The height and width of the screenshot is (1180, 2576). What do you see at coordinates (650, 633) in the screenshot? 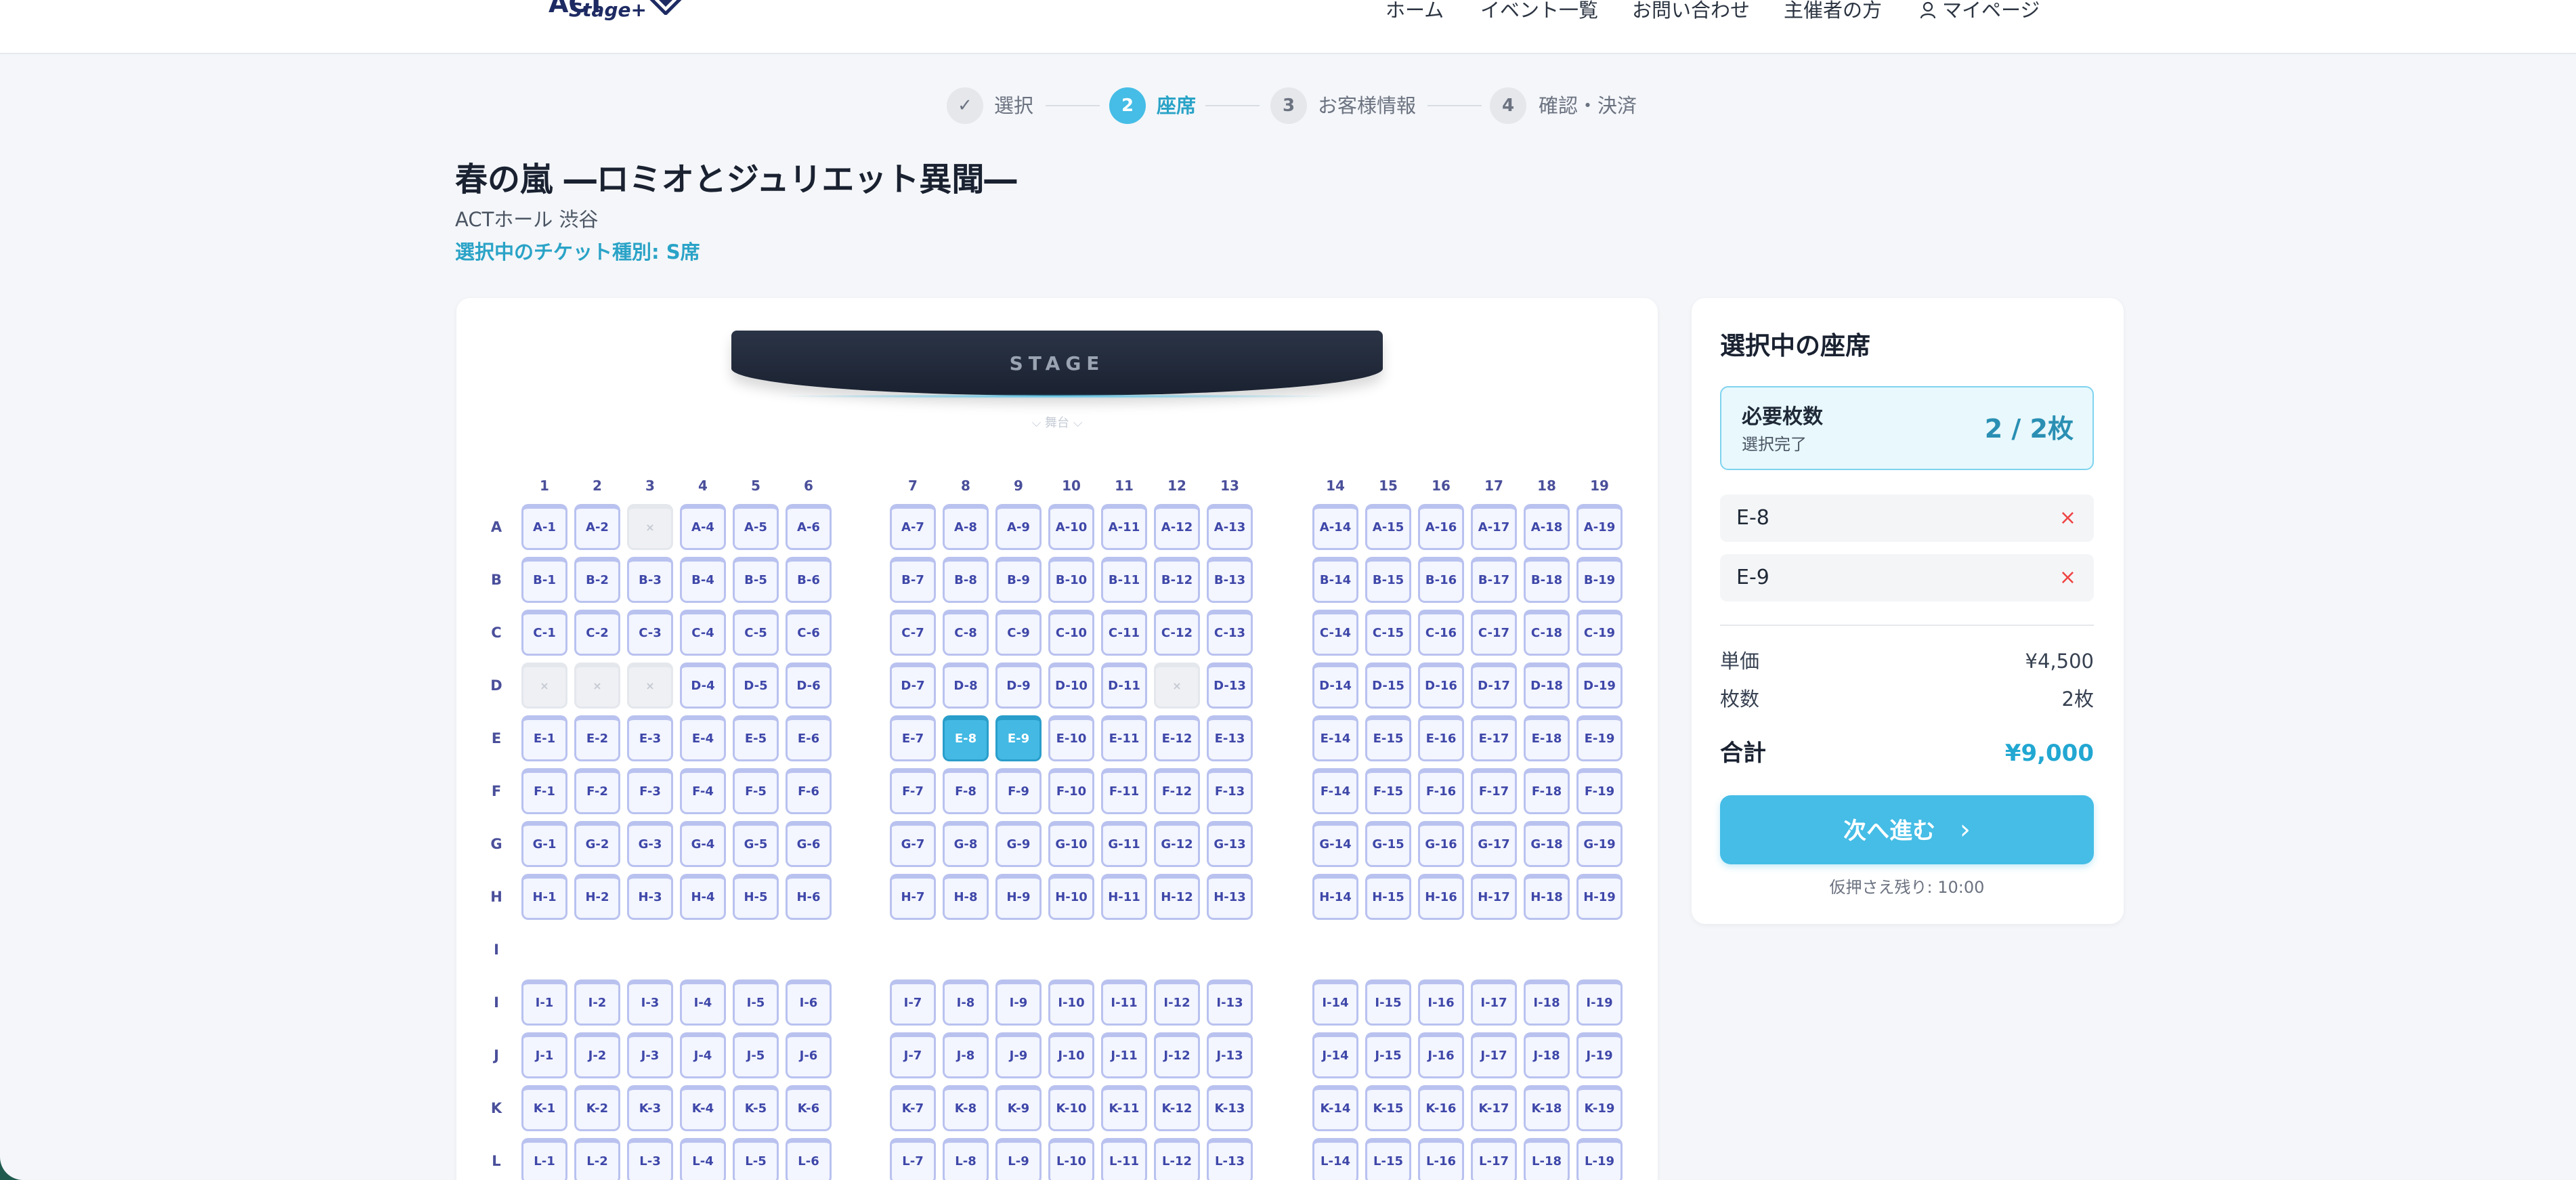
I see `seat: C-3` at bounding box center [650, 633].